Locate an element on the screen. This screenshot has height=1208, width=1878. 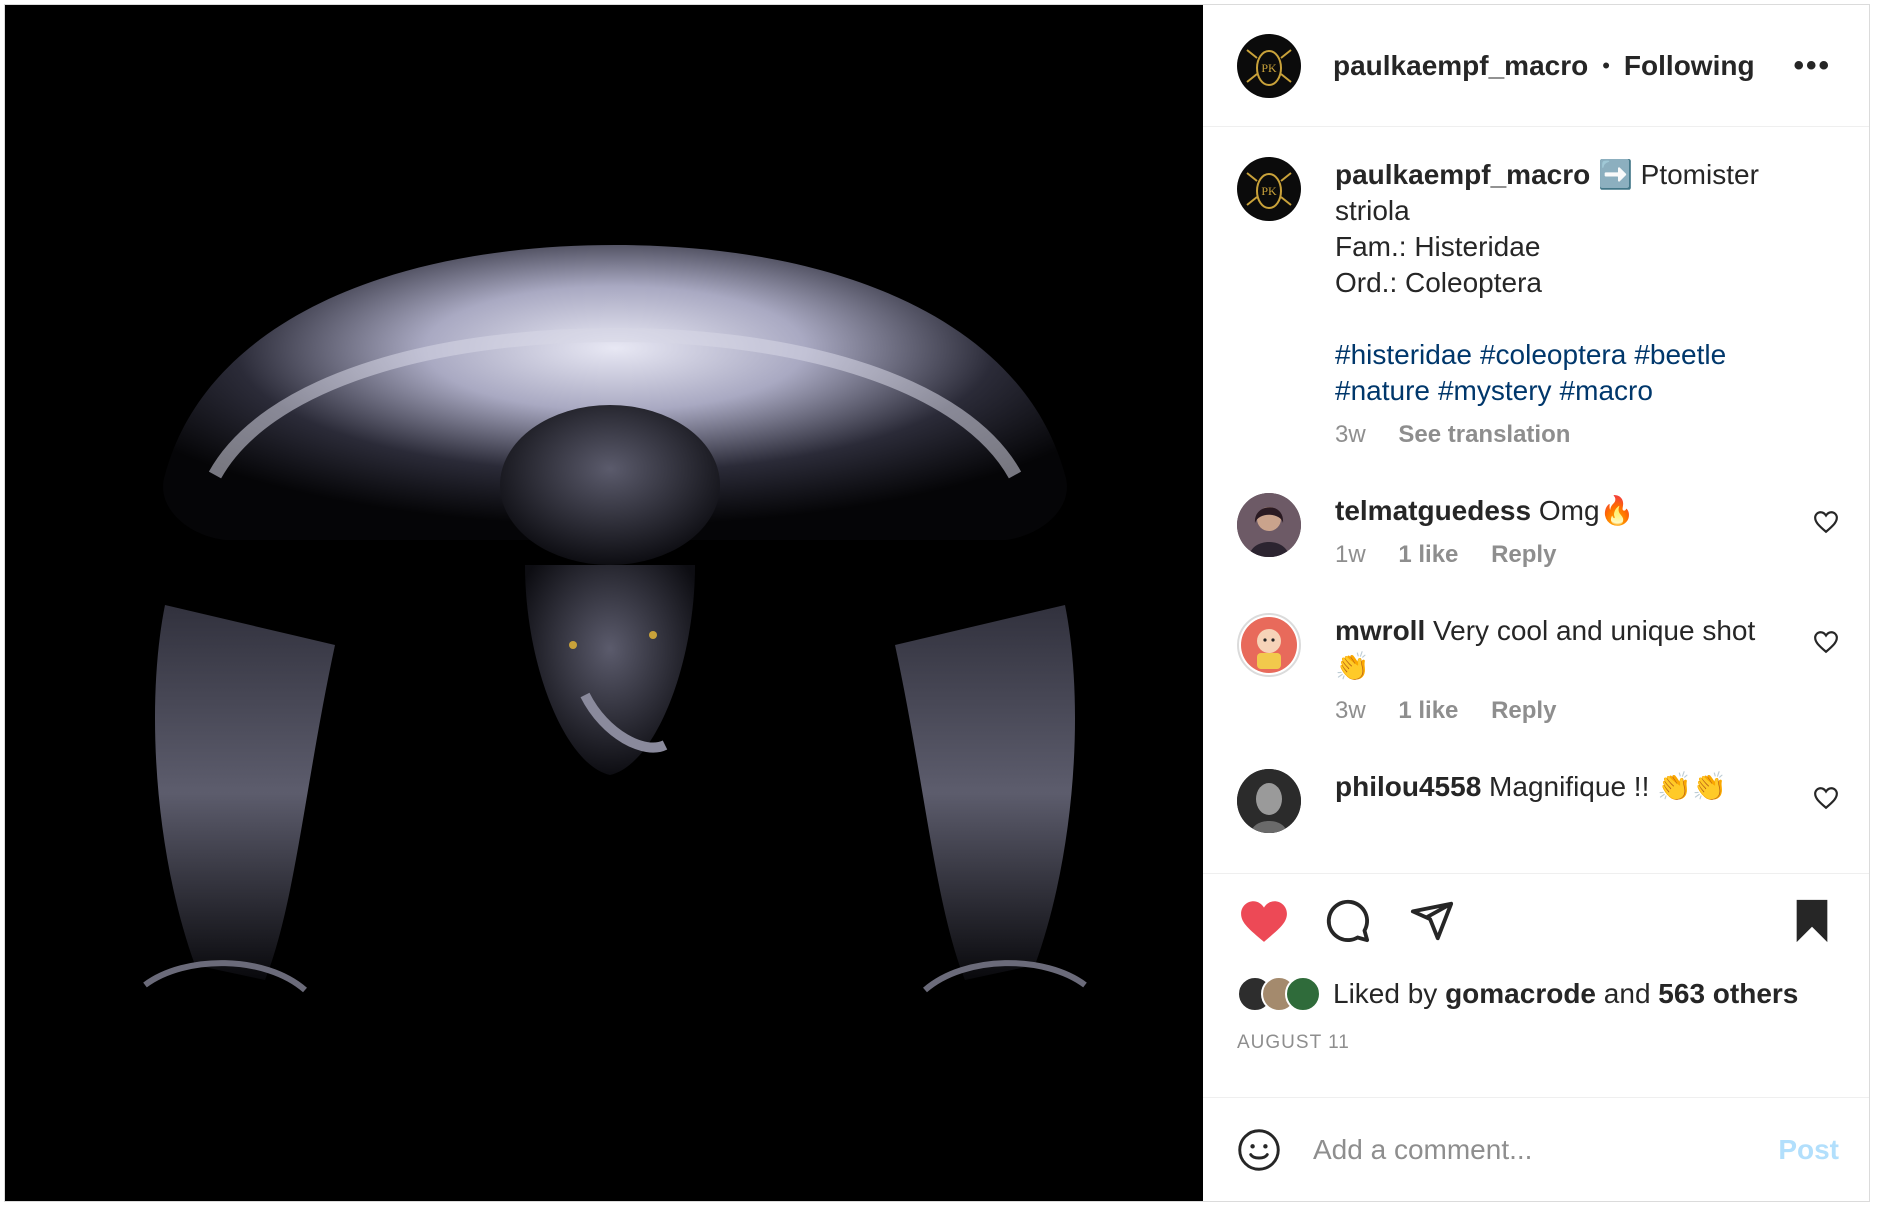
post-header: PK paulkaempf_macro • Following ••• is located at coordinates (1536, 66).